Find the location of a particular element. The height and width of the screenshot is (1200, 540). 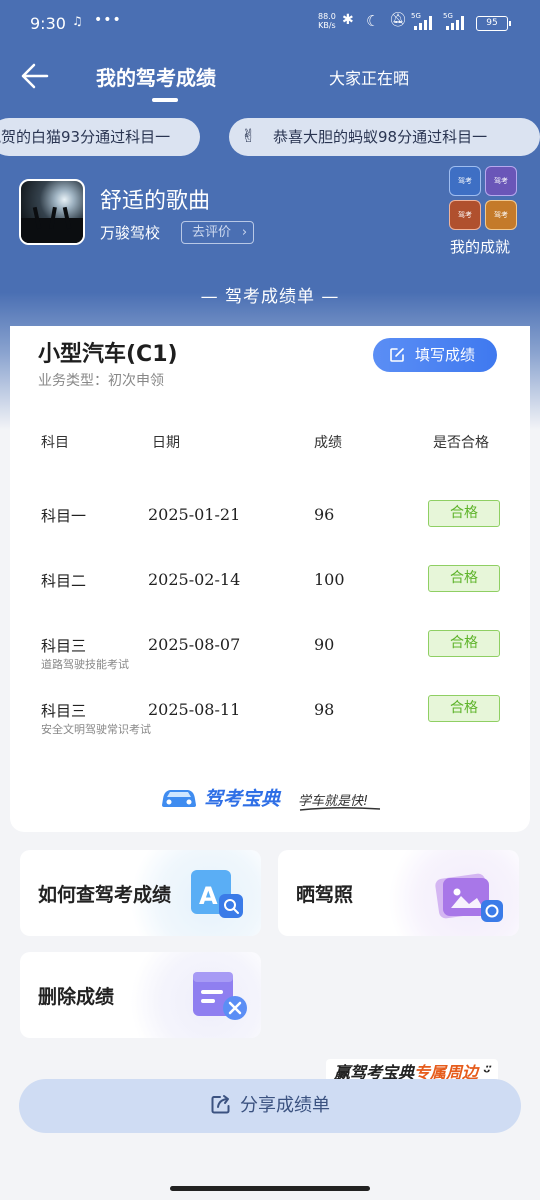

active-tab-indicator is located at coordinates (165, 100).